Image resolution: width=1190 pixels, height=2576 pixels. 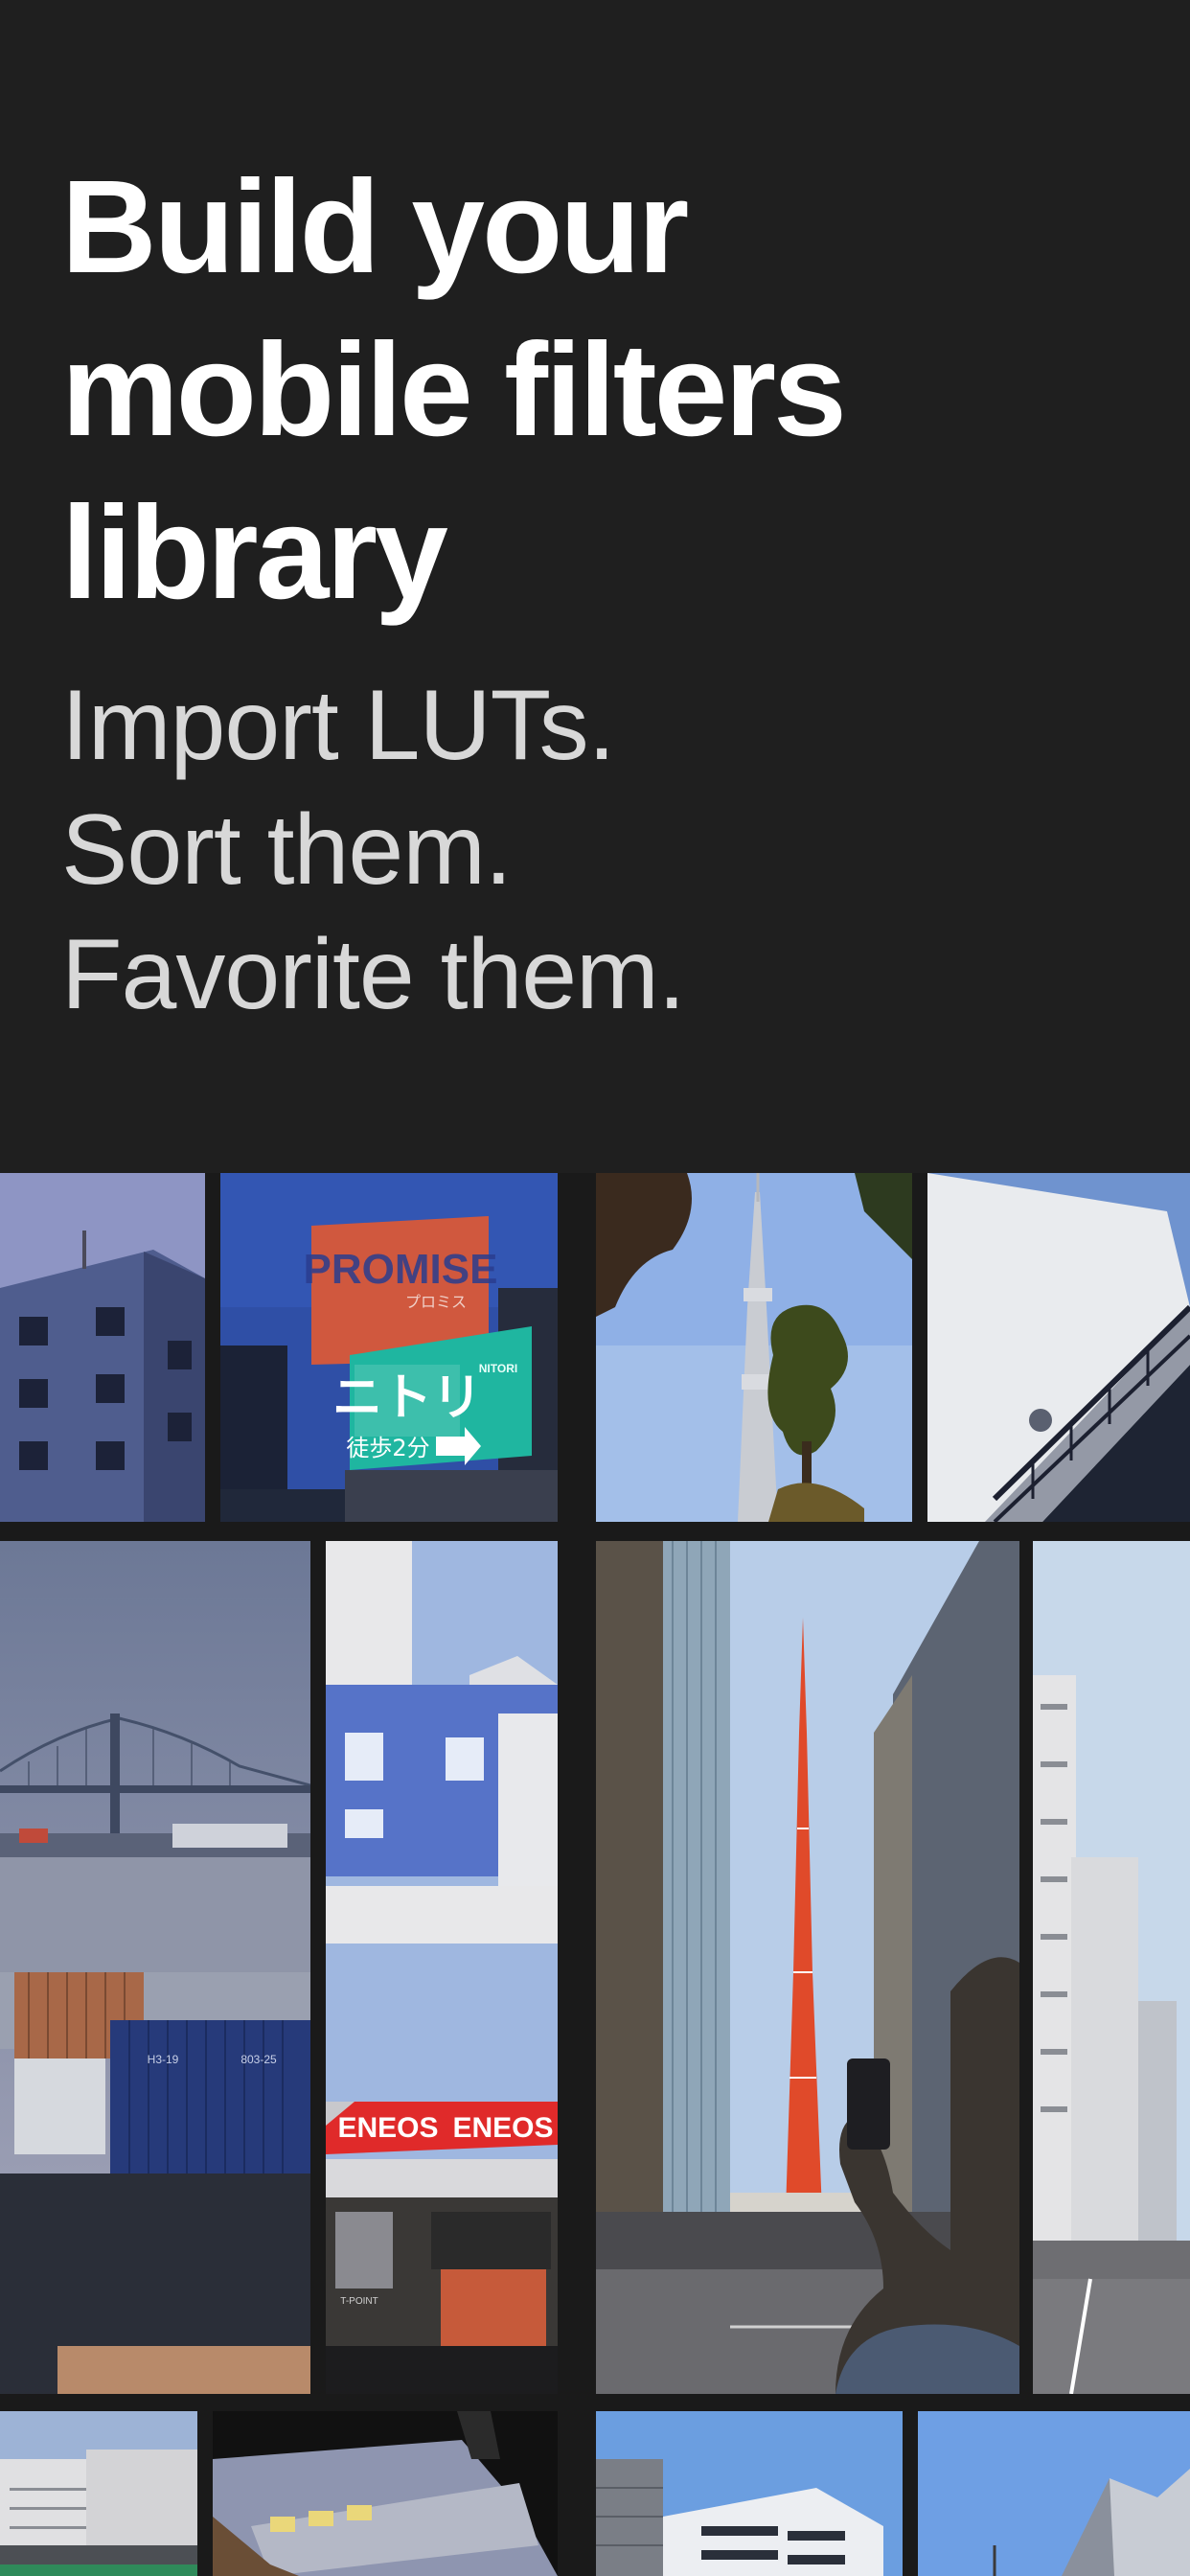 What do you see at coordinates (163, 2059) in the screenshot?
I see `svg-text: H3-19` at bounding box center [163, 2059].